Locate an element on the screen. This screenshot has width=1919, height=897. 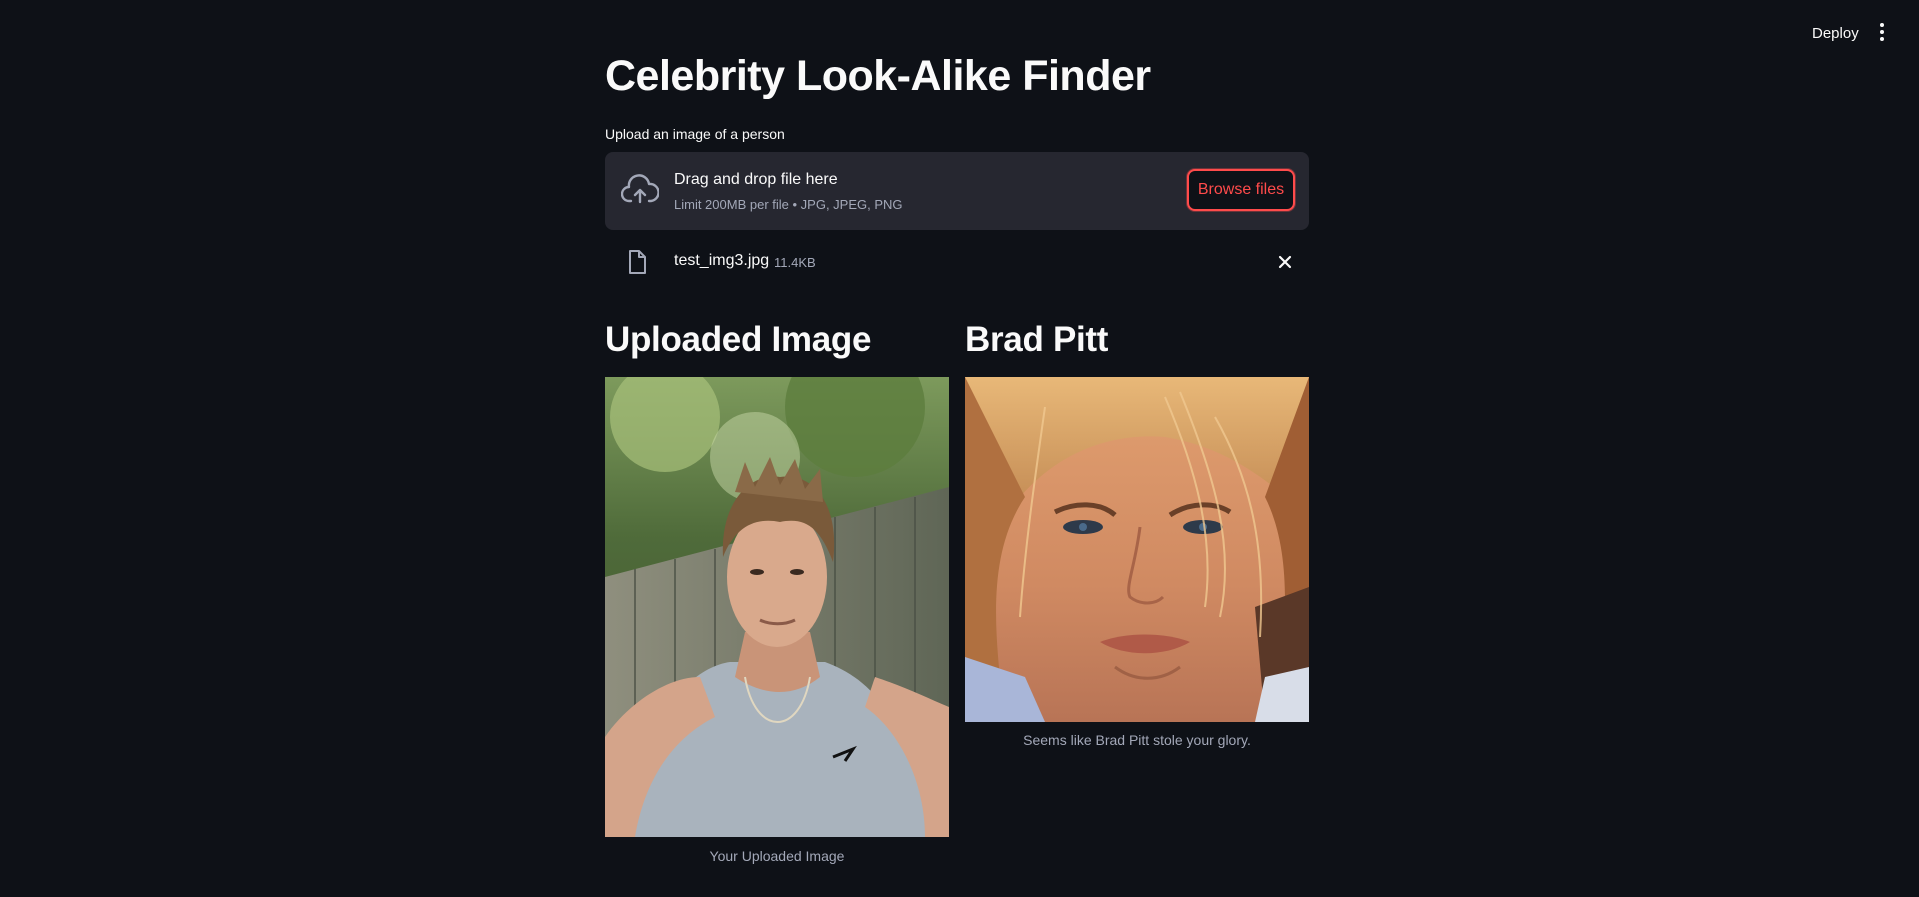
cloud-upload-icon is located at coordinates (640, 189).